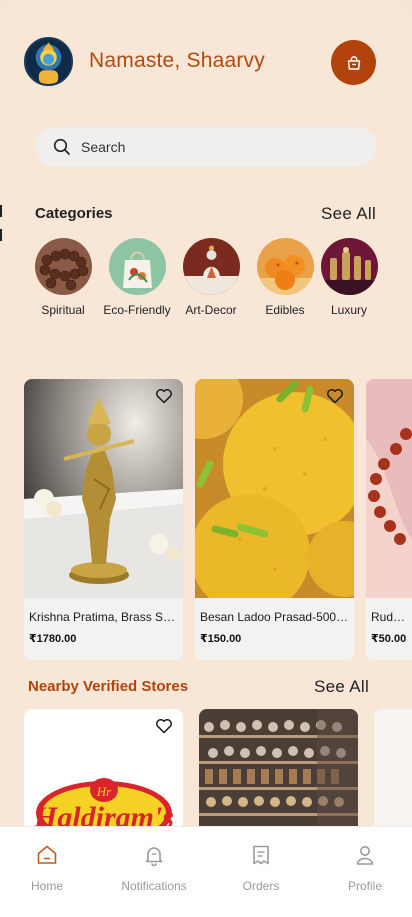 Image resolution: width=412 pixels, height=917 pixels. I want to click on product-price: ₹150.00, so click(221, 639).